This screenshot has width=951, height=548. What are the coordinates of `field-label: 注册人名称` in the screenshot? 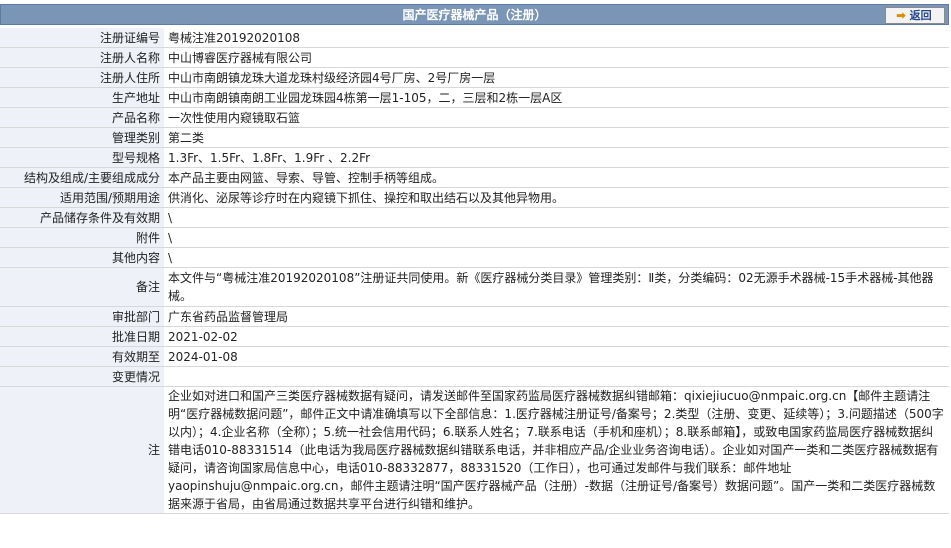 It's located at (82, 57).